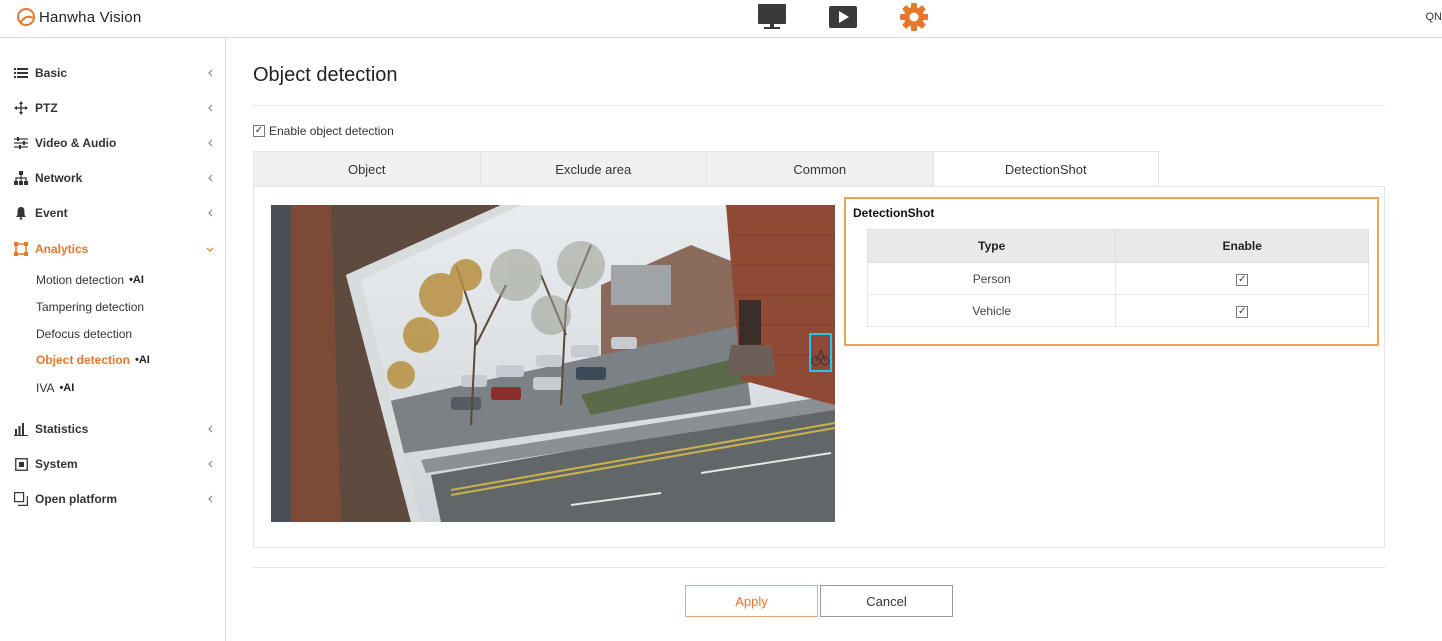  Describe the element at coordinates (861, 17) in the screenshot. I see `top-nav` at that location.